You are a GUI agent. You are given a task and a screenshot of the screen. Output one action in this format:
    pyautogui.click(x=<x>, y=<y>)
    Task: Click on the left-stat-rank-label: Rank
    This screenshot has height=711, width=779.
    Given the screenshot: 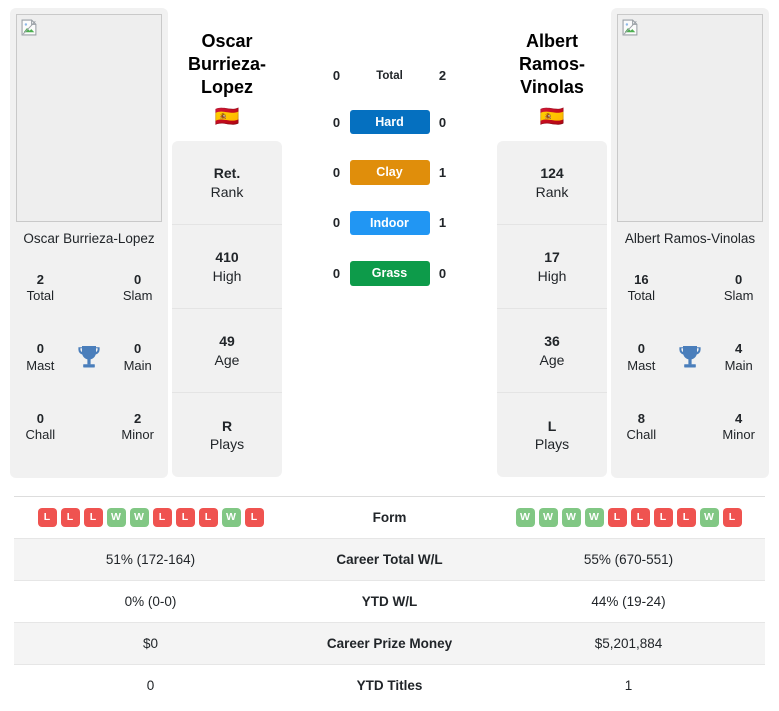 What is the action you would take?
    pyautogui.click(x=227, y=191)
    